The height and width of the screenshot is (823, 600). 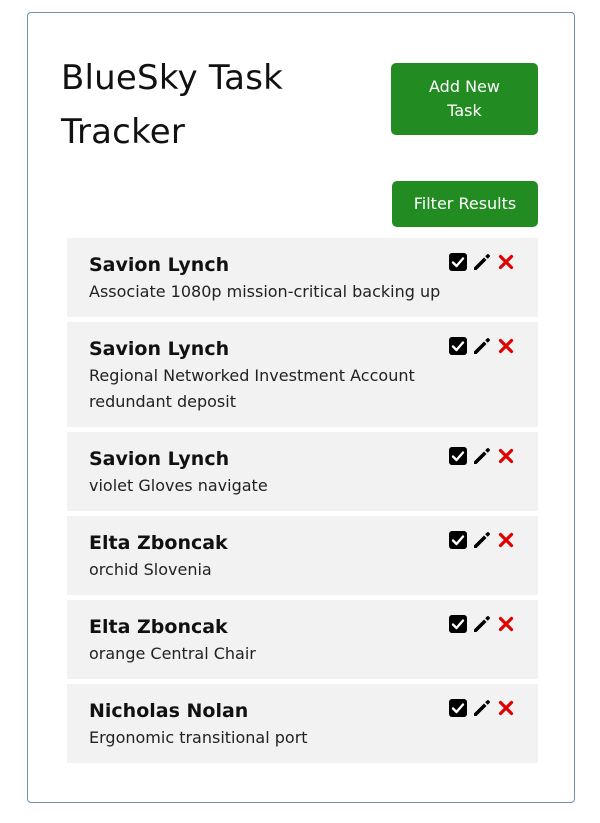 I want to click on add-new-task-button: Add New Task, so click(x=464, y=99).